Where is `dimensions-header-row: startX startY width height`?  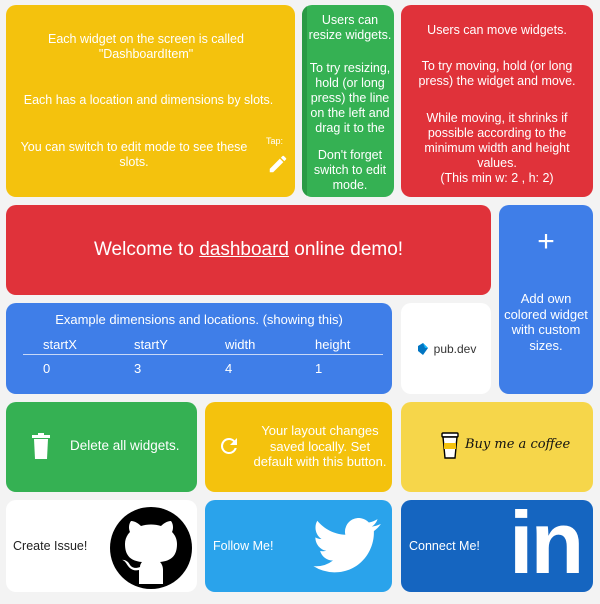
dimensions-header-row: startX startY width height is located at coordinates (203, 344).